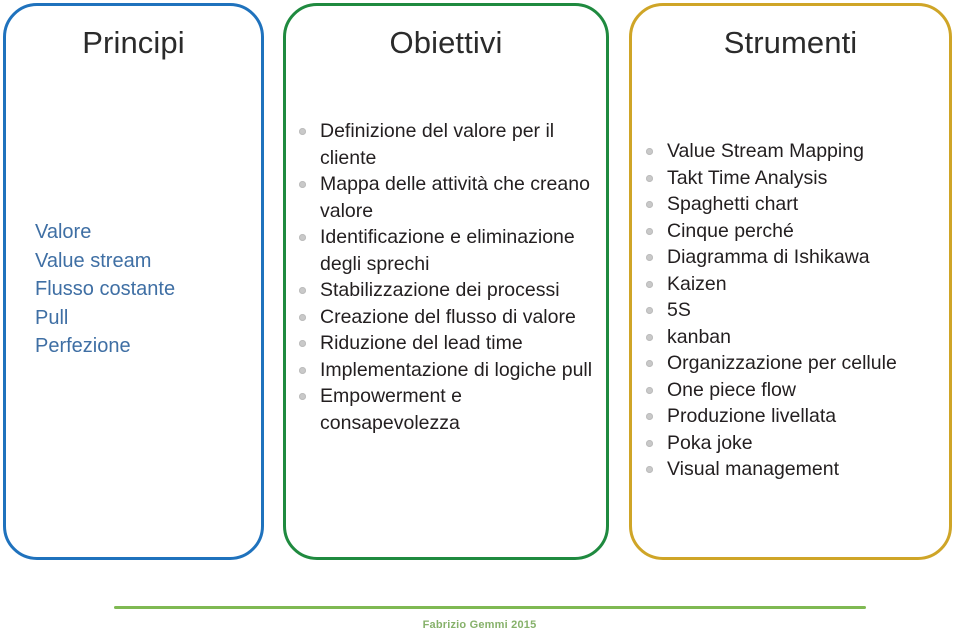 The height and width of the screenshot is (633, 959). What do you see at coordinates (697, 283) in the screenshot?
I see `list-item-label: Kaizen` at bounding box center [697, 283].